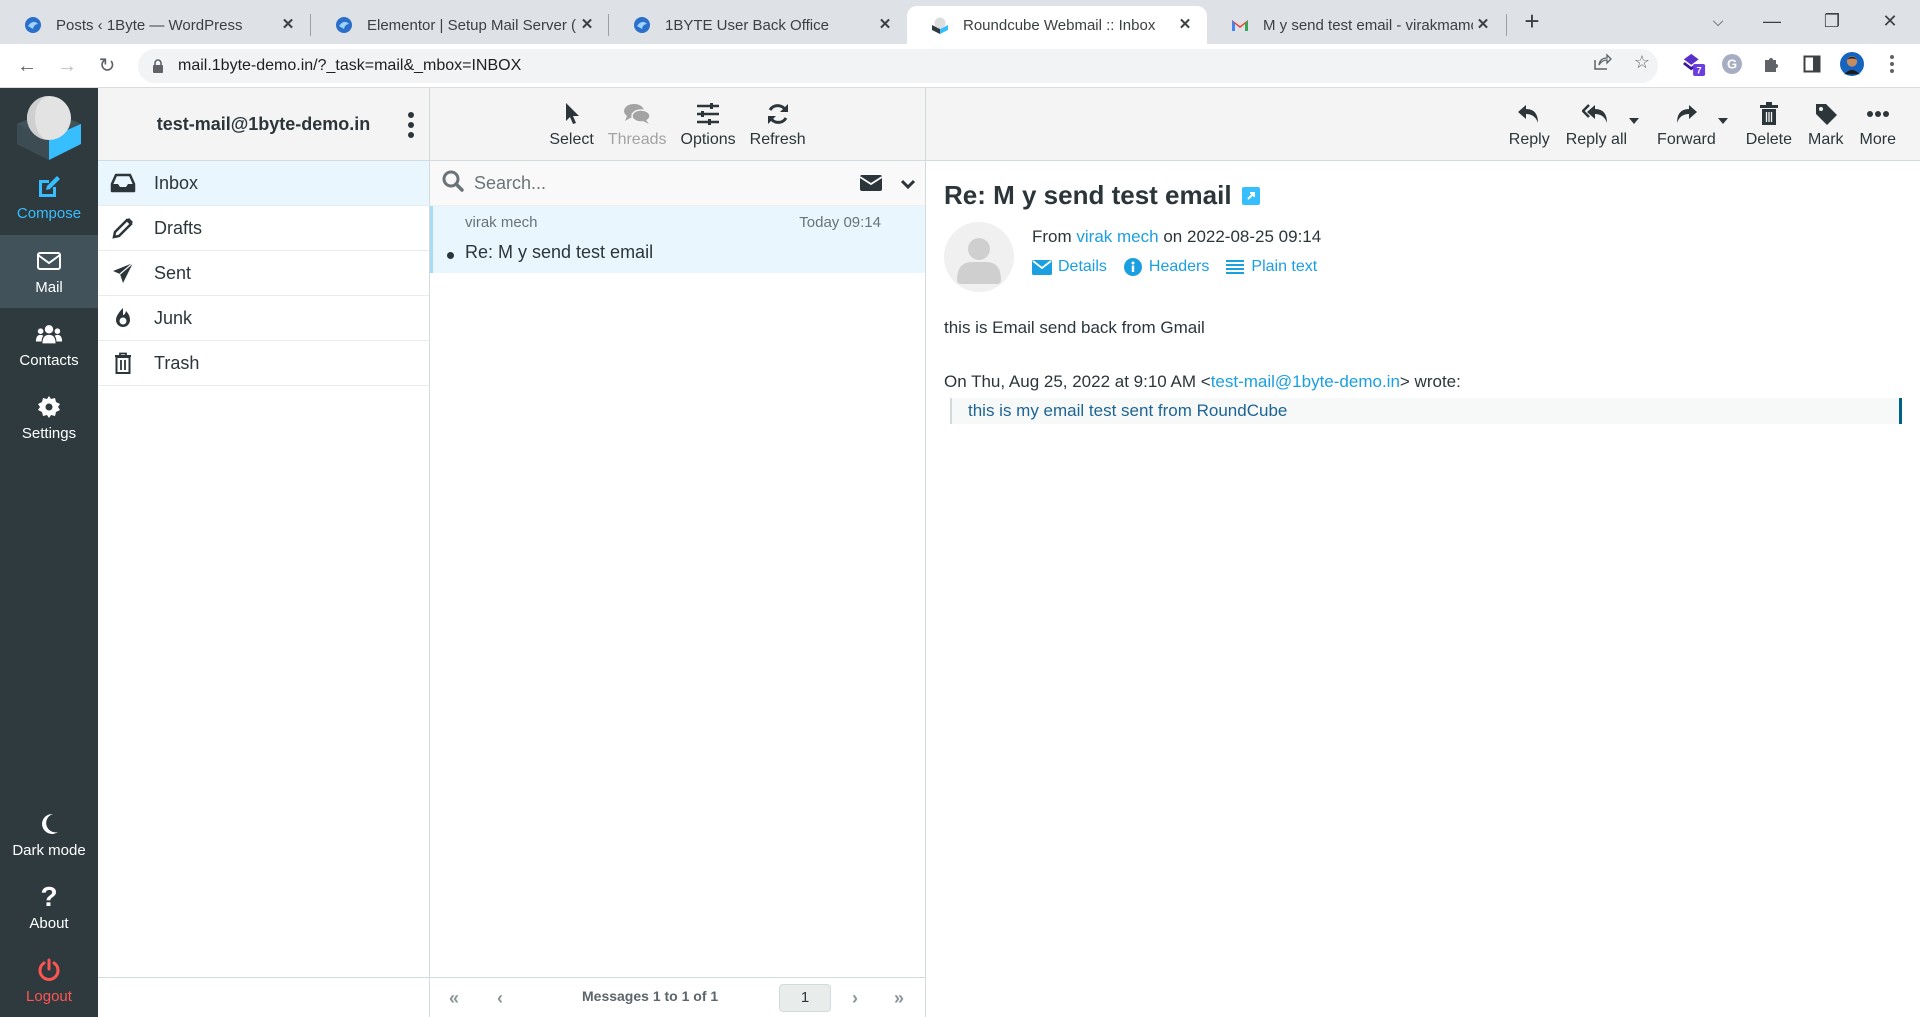 Image resolution: width=1920 pixels, height=1017 pixels. I want to click on folder-junk: Junk, so click(263, 318).